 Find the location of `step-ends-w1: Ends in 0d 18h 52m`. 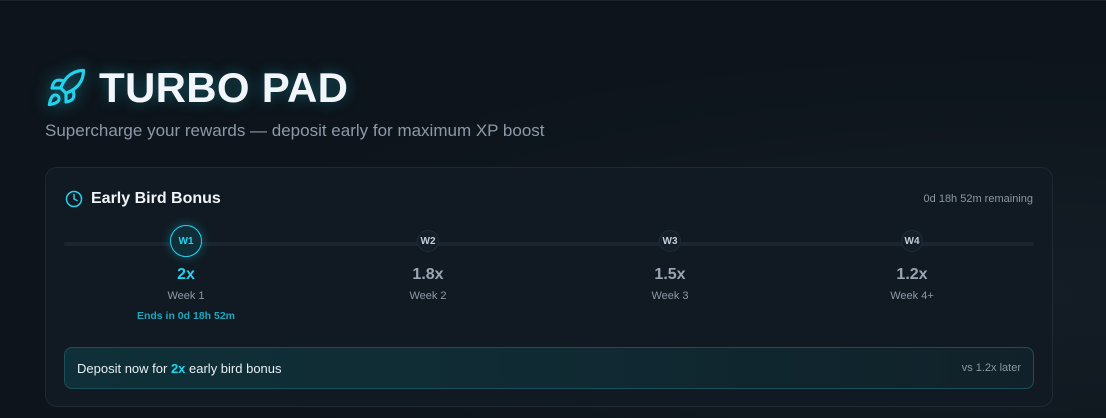

step-ends-w1: Ends in 0d 18h 52m is located at coordinates (186, 316).